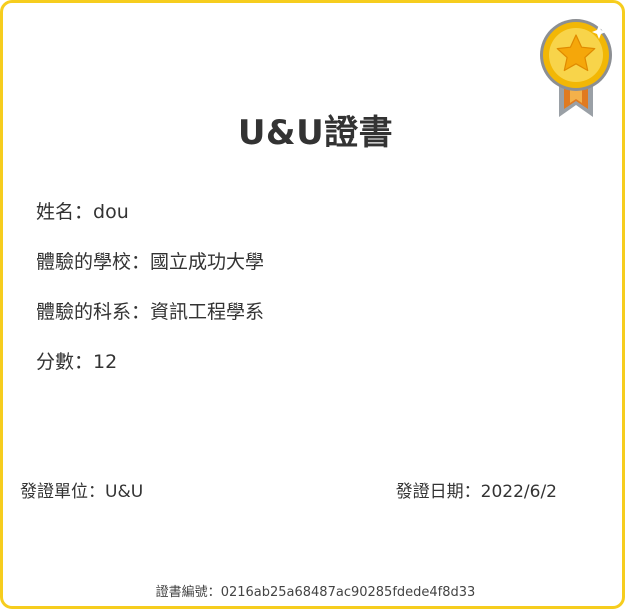  I want to click on department-label: 體驗的科系：, so click(93, 312).